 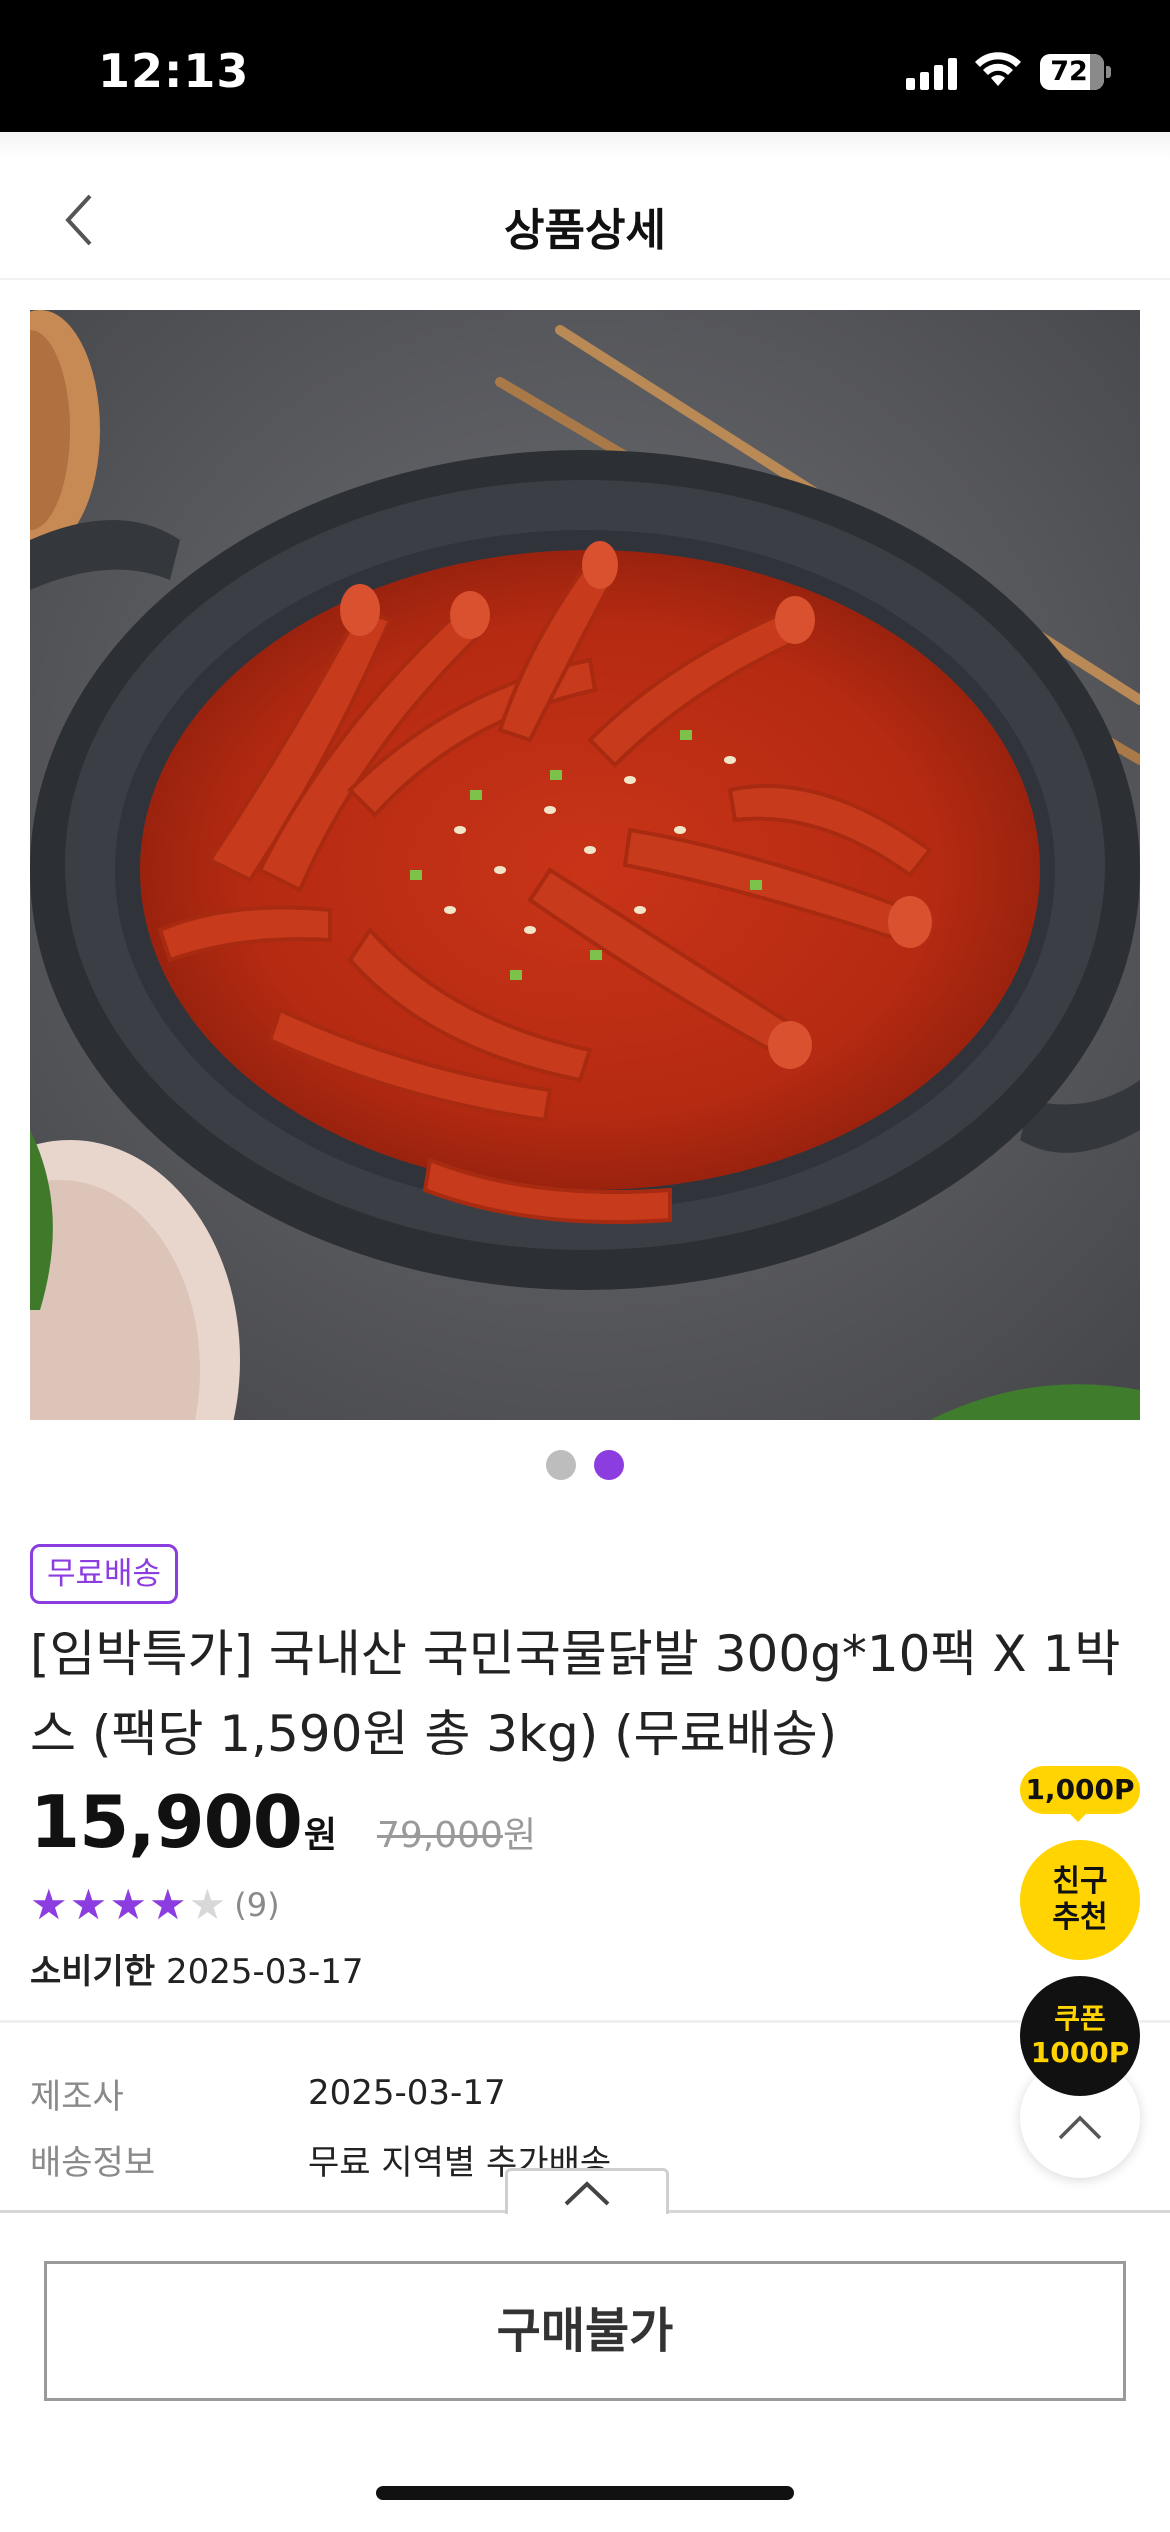 I want to click on info-label: 배송정보, so click(x=93, y=2162).